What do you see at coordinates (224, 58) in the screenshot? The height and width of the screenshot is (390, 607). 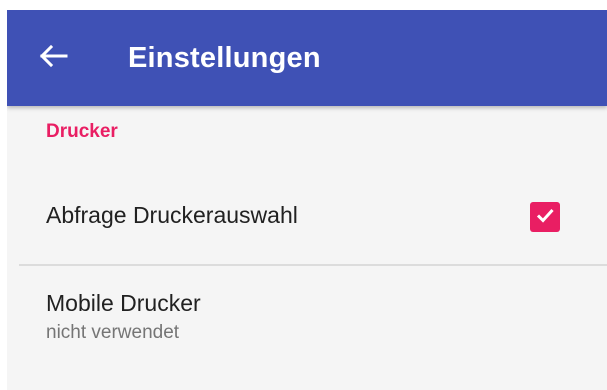 I see `page-title: Einstellungen` at bounding box center [224, 58].